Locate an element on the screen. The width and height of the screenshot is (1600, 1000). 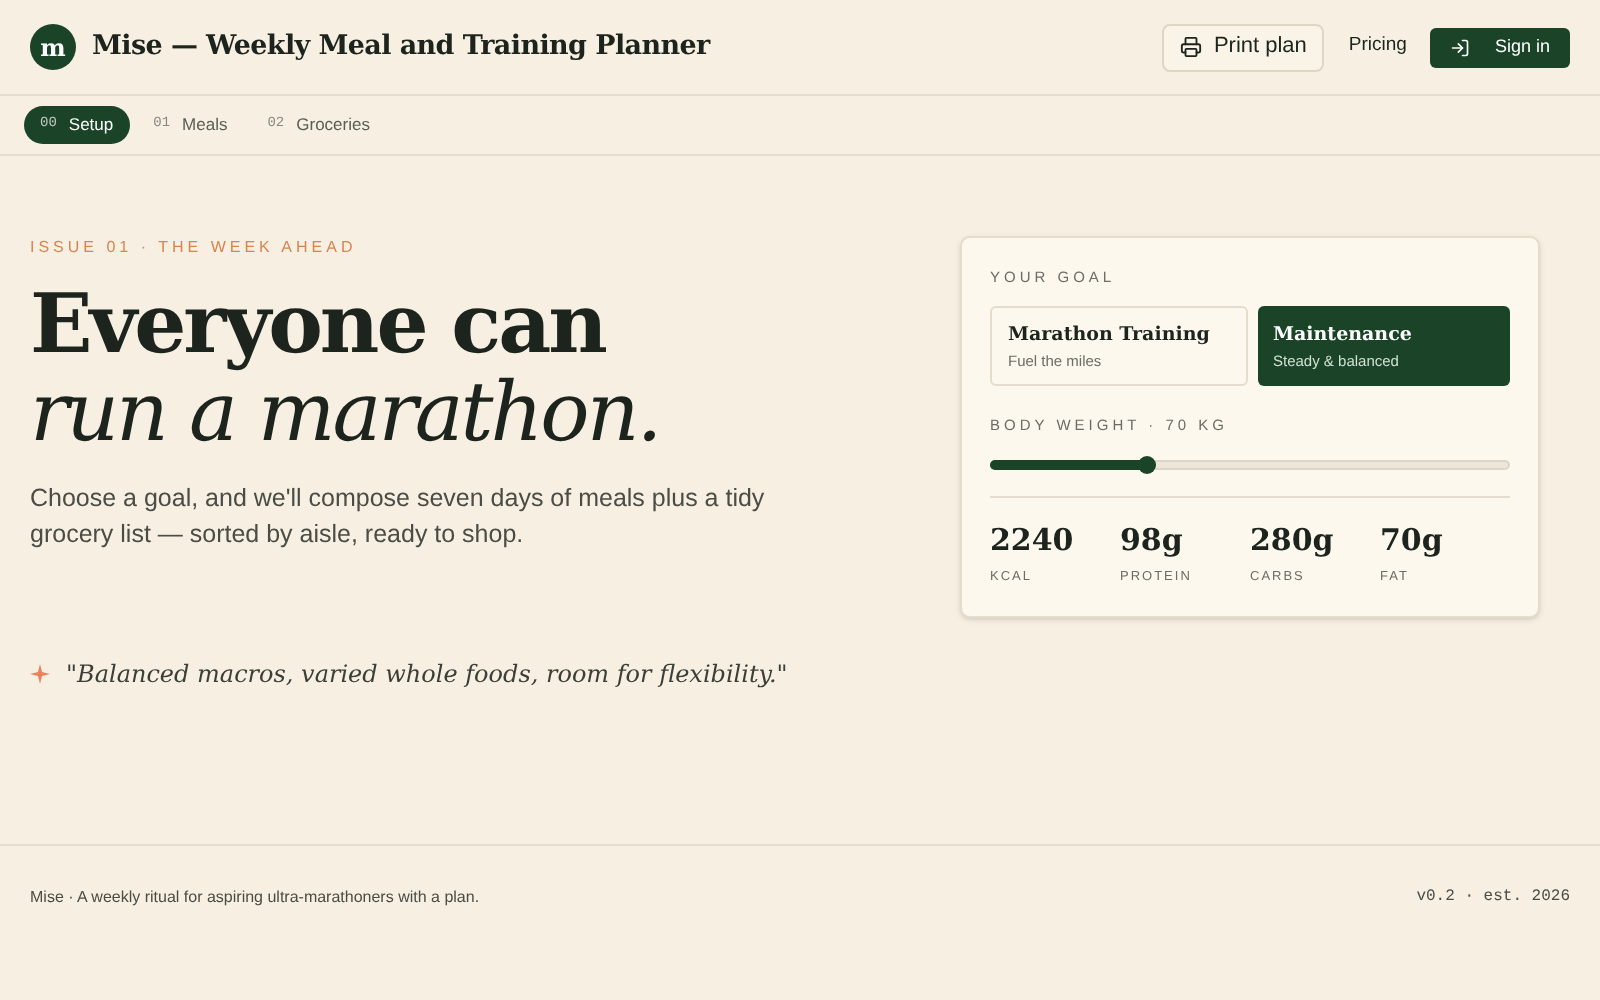
issue-eyebrow: ISSUE 01 · THE WEEK AHEAD is located at coordinates (194, 248).